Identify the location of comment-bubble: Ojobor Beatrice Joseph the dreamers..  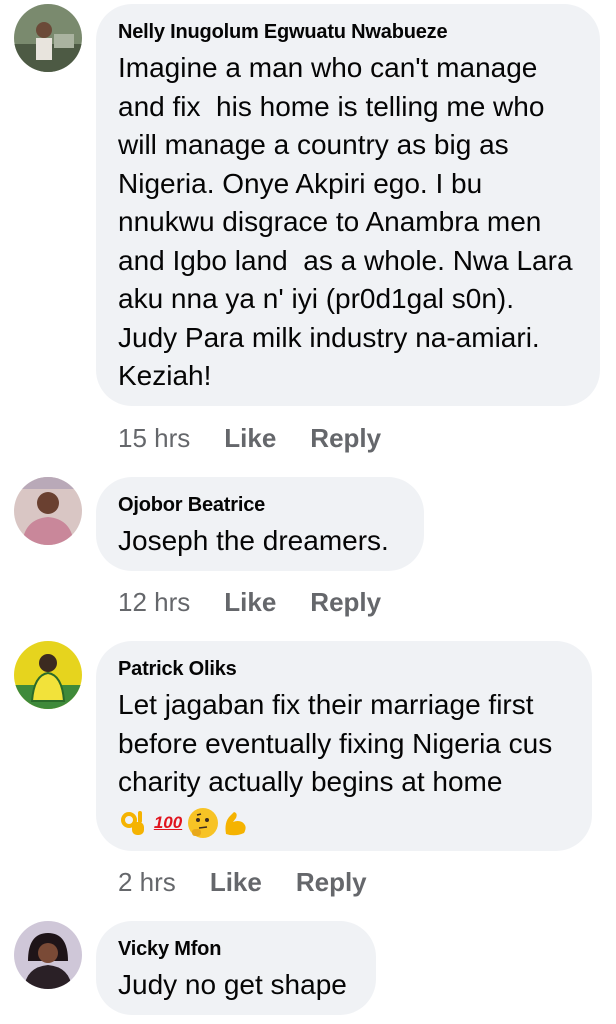
(260, 524).